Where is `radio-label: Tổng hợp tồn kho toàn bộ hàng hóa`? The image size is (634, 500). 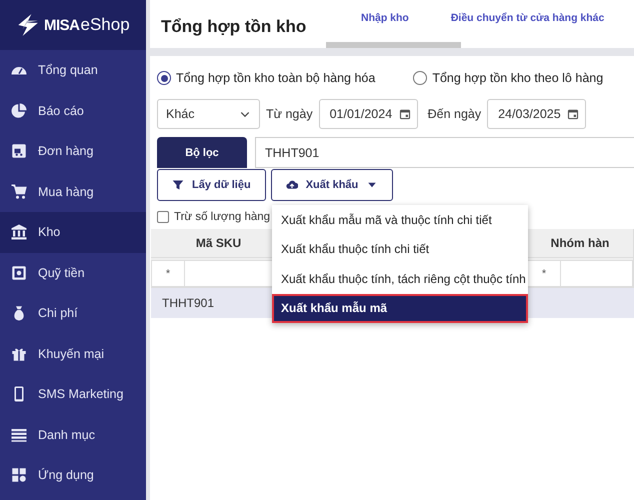
radio-label: Tổng hợp tồn kho toàn bộ hàng hóa is located at coordinates (276, 78).